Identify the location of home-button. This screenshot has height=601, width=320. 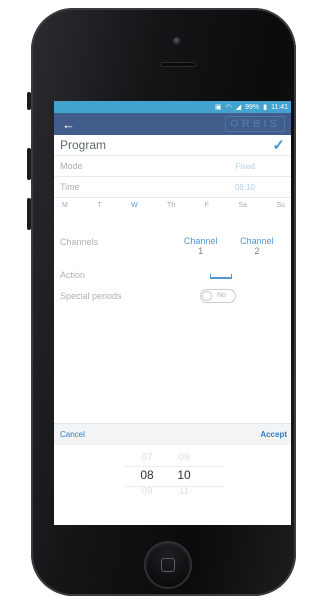
(168, 565).